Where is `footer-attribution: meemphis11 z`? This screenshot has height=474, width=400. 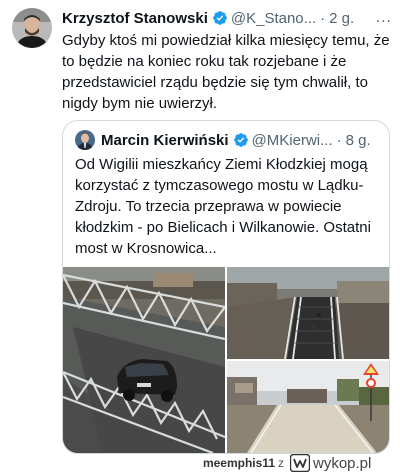
footer-attribution: meemphis11 z is located at coordinates (243, 463).